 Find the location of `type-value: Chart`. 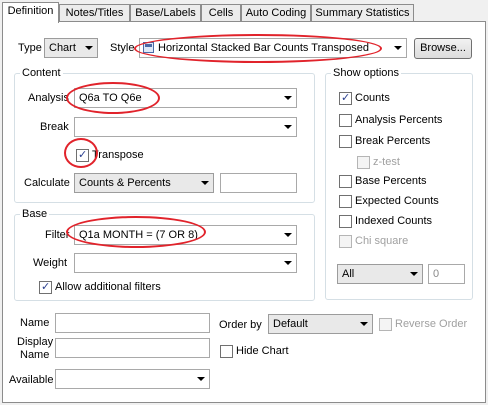

type-value: Chart is located at coordinates (62, 48).